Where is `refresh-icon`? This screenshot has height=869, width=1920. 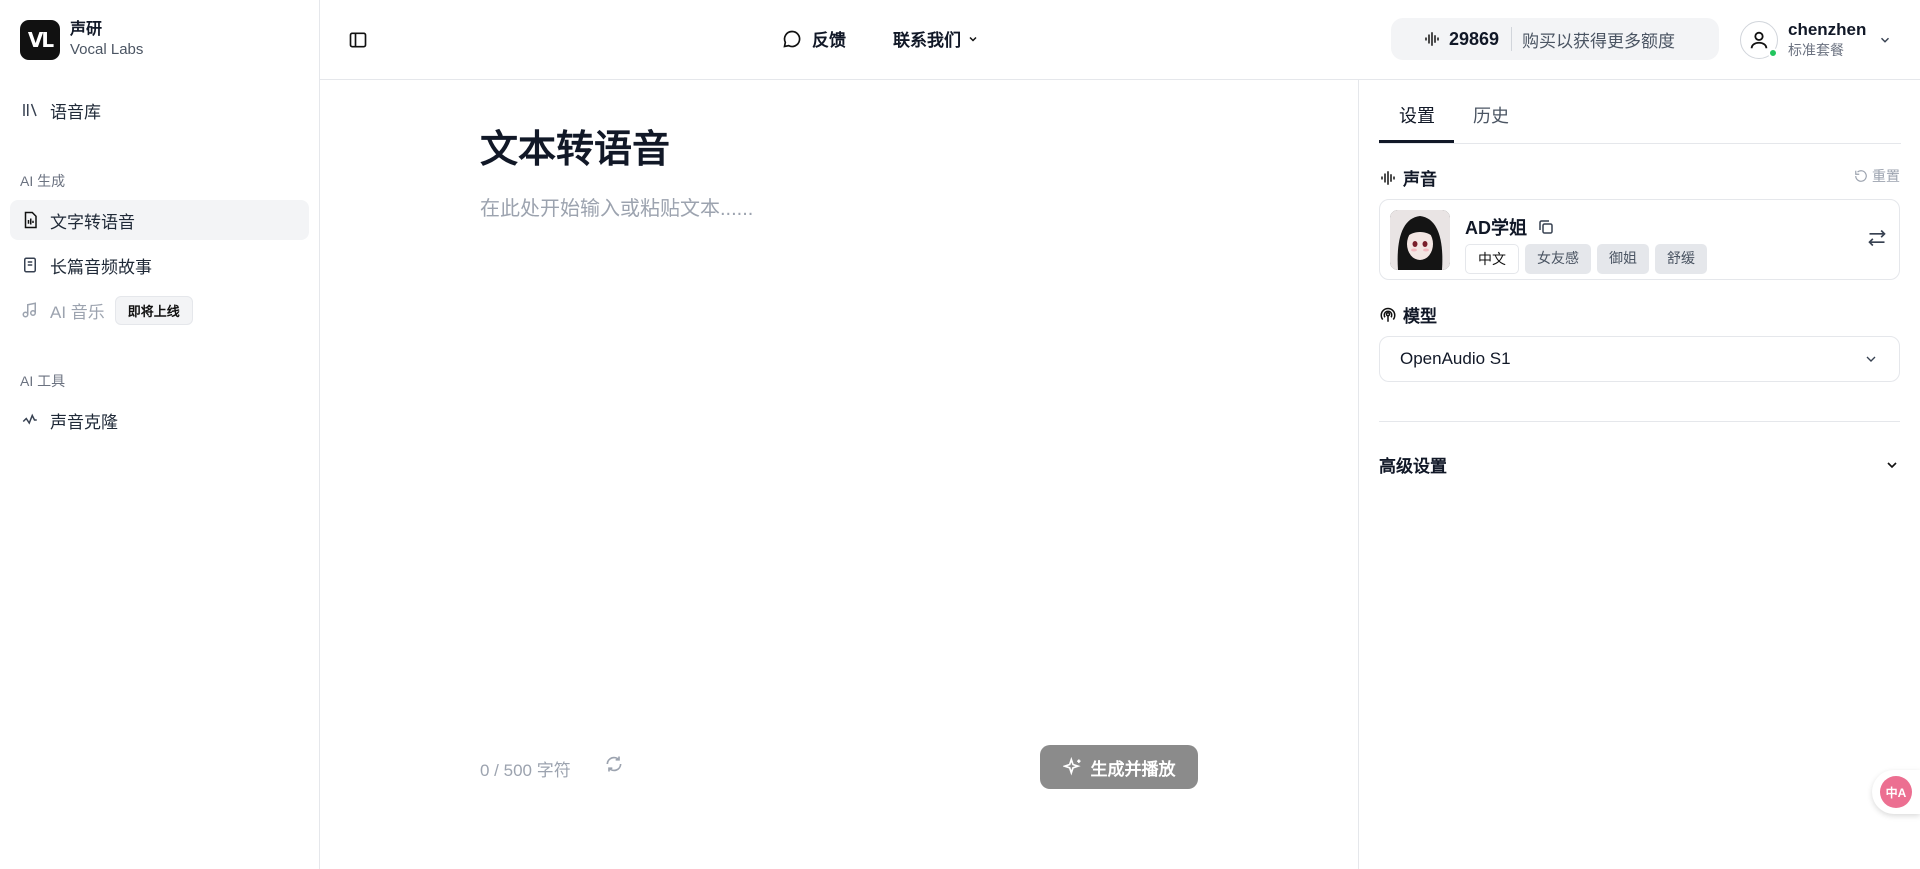
refresh-icon is located at coordinates (614, 764).